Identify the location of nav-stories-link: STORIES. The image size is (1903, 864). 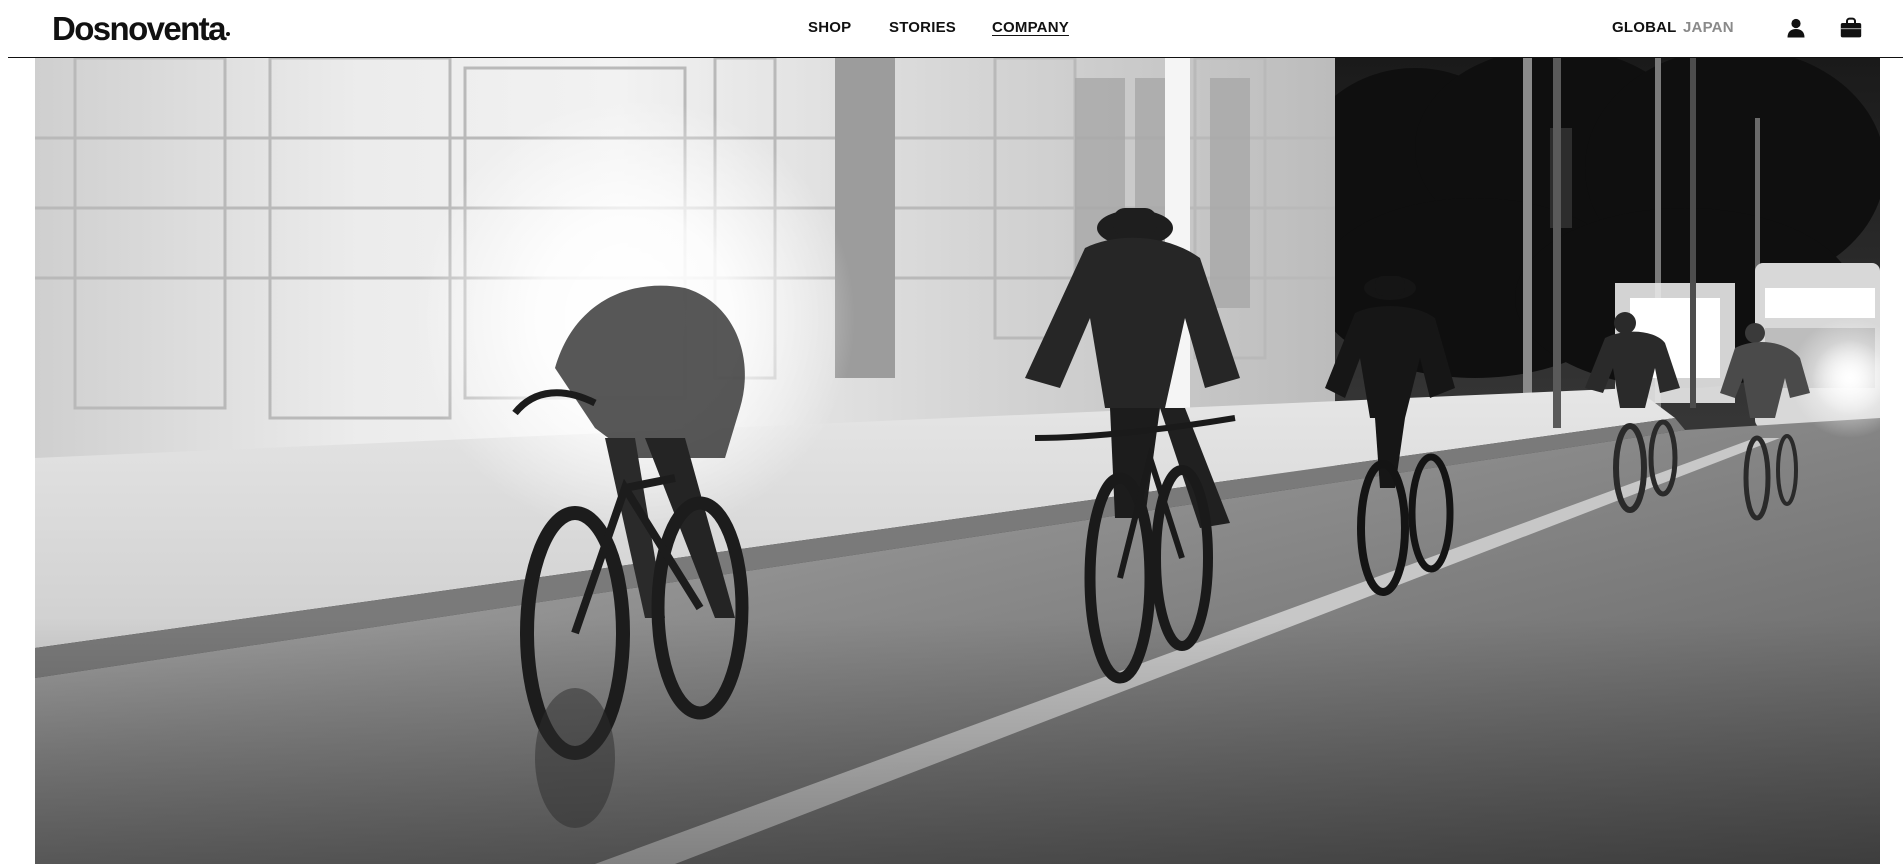
(922, 28).